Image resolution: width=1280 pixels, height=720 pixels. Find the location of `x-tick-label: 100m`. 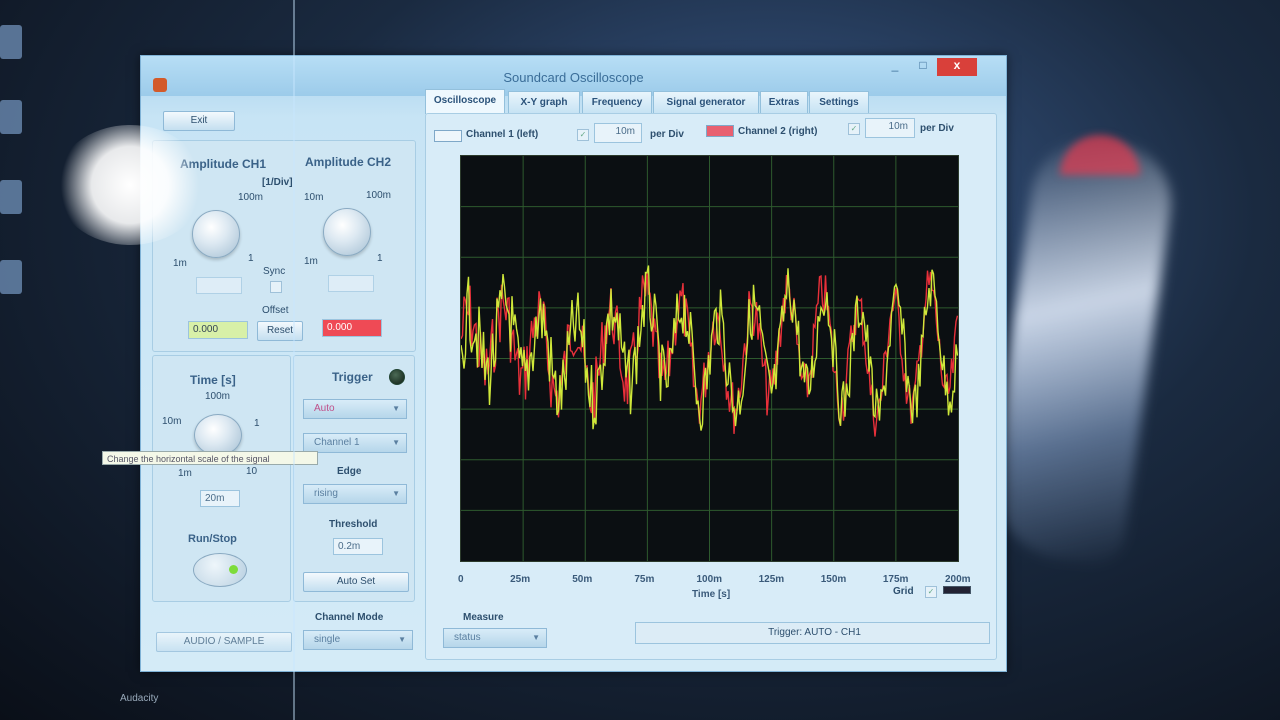

x-tick-label: 100m is located at coordinates (709, 579).